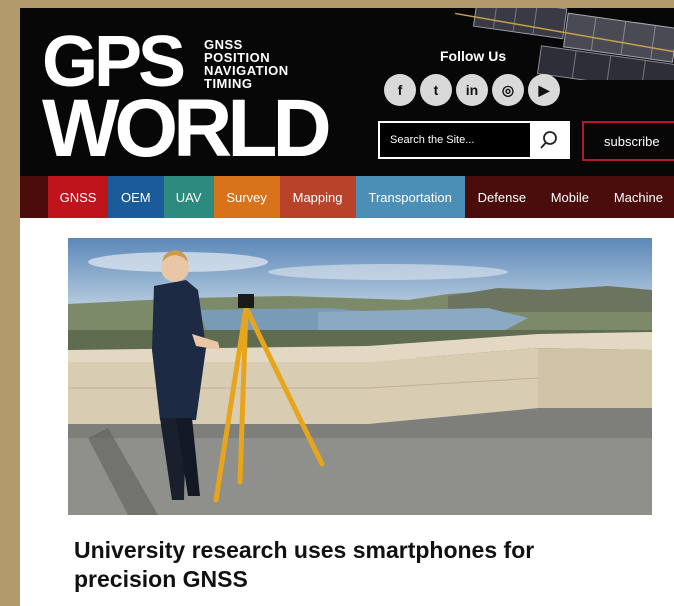  What do you see at coordinates (78, 197) in the screenshot?
I see `nav-gnss: GNSS` at bounding box center [78, 197].